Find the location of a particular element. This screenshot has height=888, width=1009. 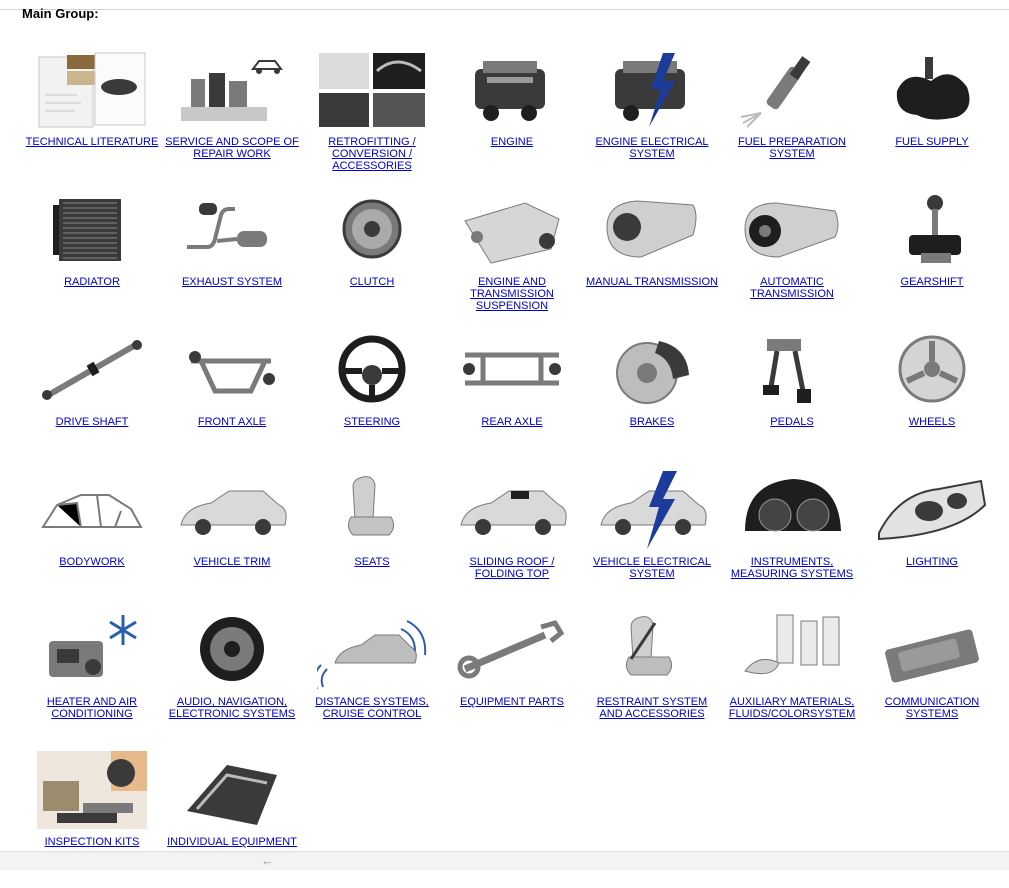

main-group-link: EQUIPMENT PARTS is located at coordinates (512, 702).